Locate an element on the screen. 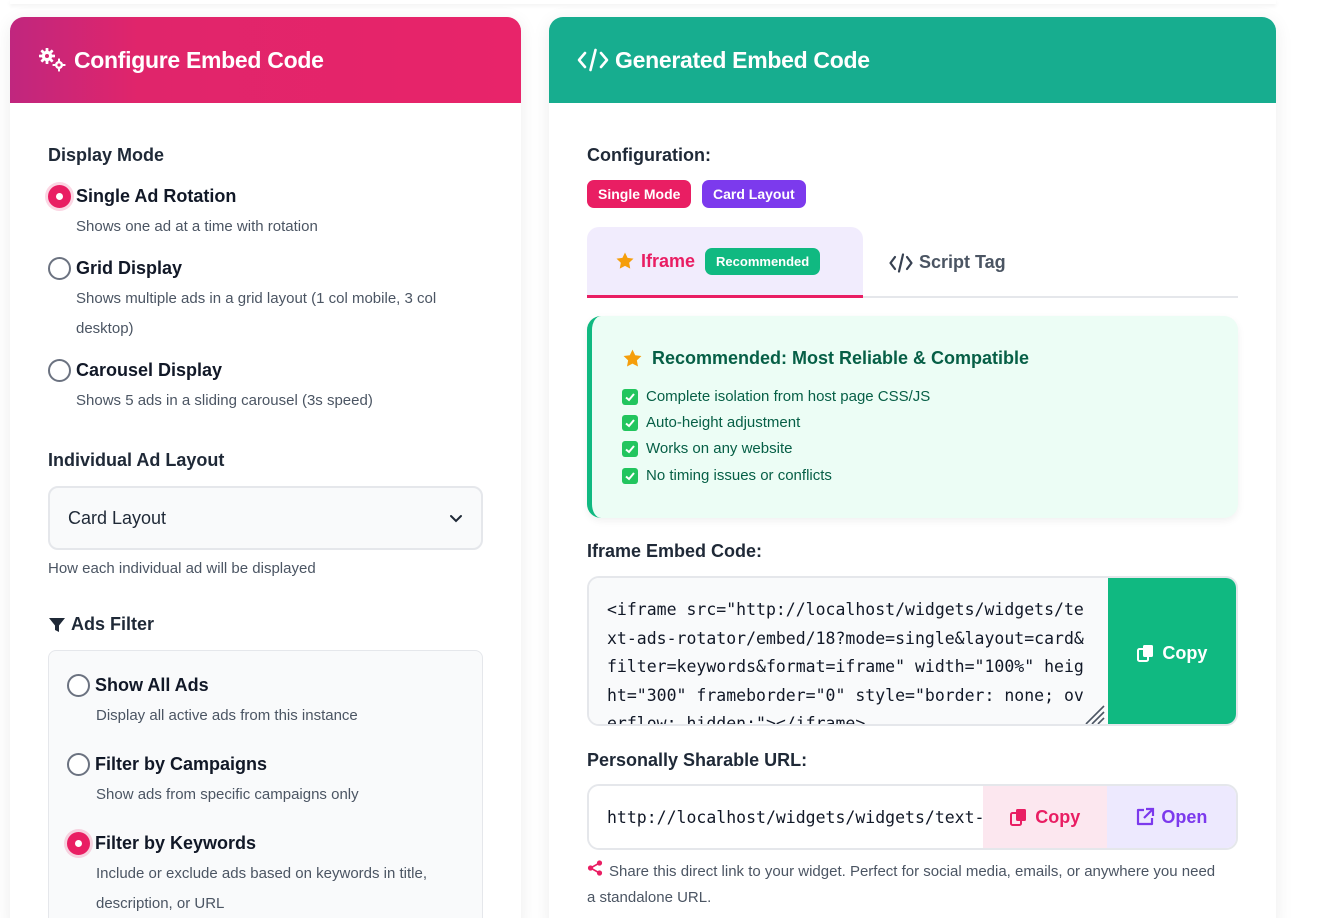  embed-tabs: Iframe Recommended Script Tag is located at coordinates (912, 262).